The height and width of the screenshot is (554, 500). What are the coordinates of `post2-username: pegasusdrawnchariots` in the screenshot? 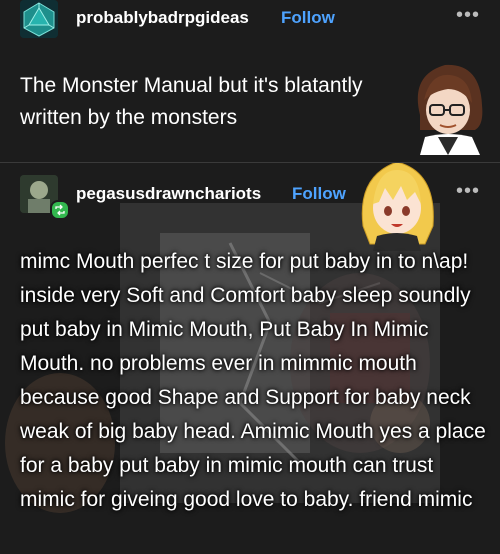 It's located at (168, 194).